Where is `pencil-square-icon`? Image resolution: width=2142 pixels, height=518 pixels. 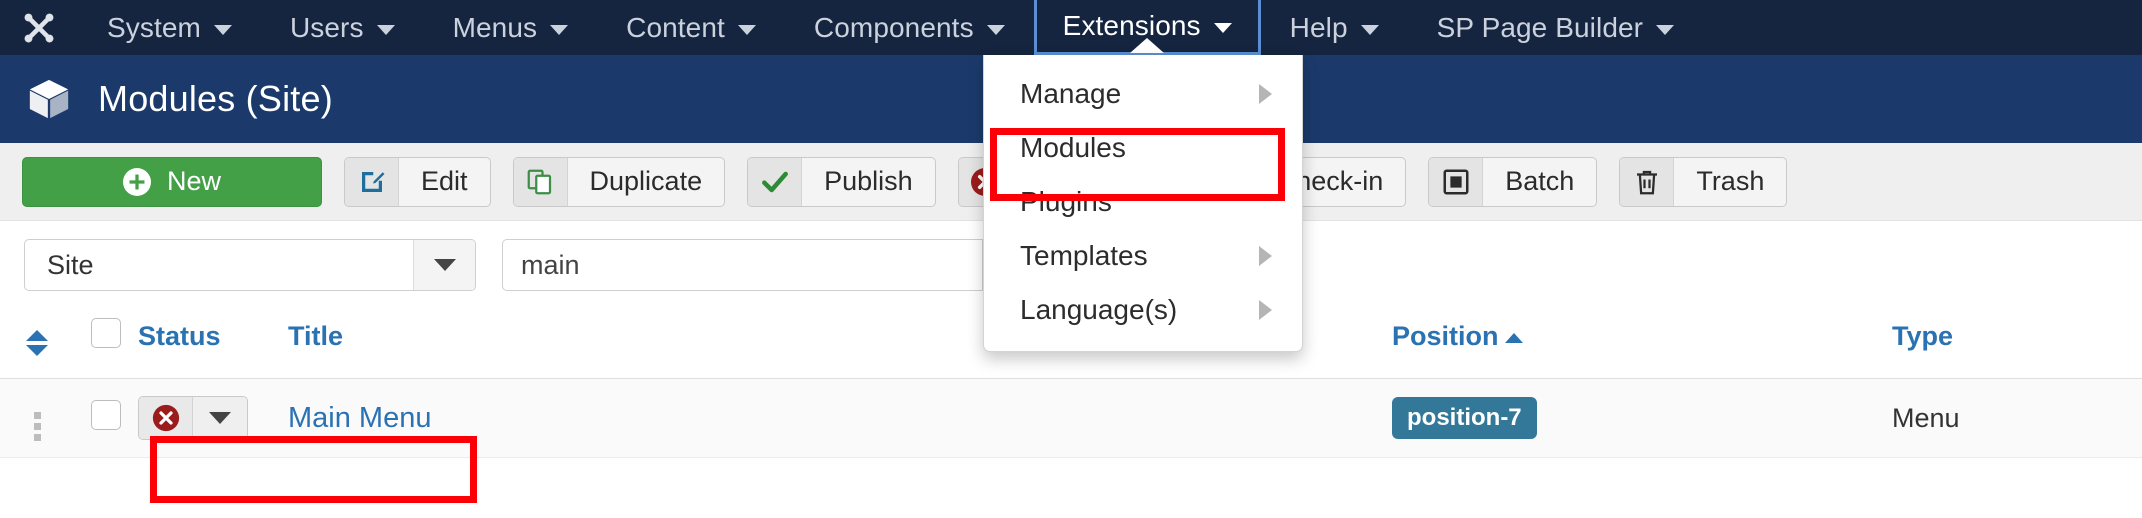 pencil-square-icon is located at coordinates (372, 181).